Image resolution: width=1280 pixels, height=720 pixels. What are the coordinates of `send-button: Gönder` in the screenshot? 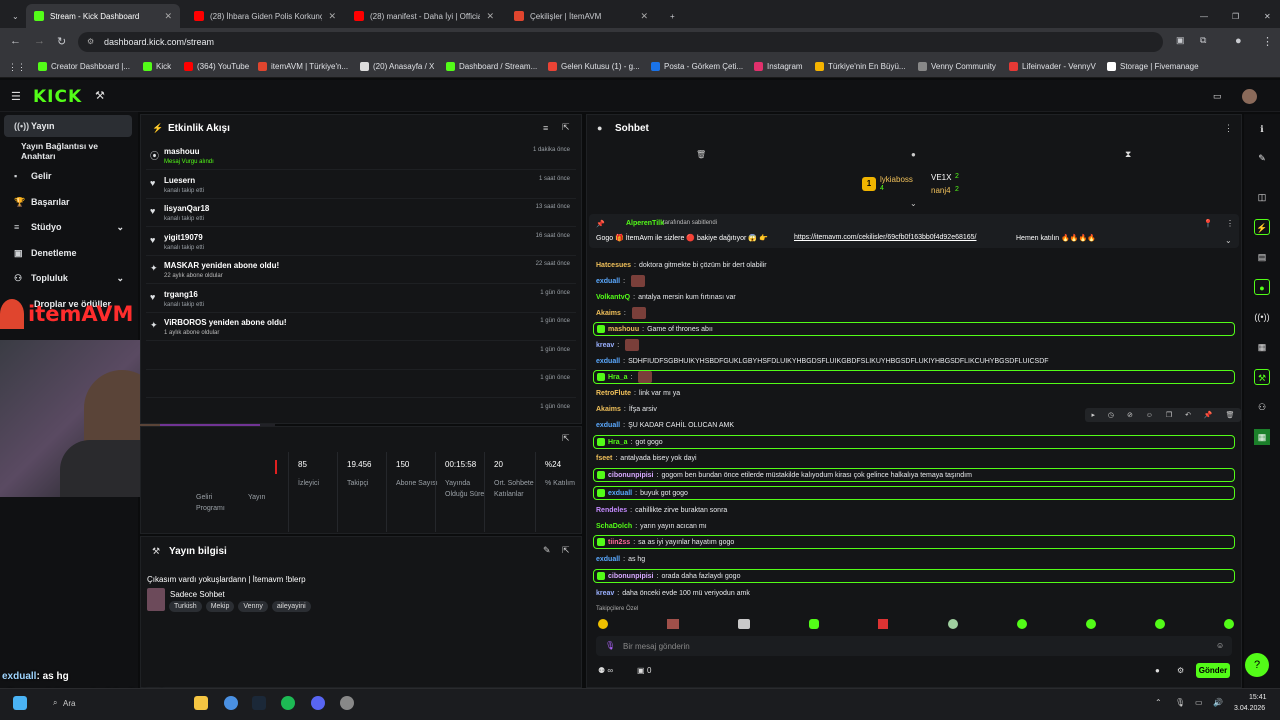 It's located at (1213, 670).